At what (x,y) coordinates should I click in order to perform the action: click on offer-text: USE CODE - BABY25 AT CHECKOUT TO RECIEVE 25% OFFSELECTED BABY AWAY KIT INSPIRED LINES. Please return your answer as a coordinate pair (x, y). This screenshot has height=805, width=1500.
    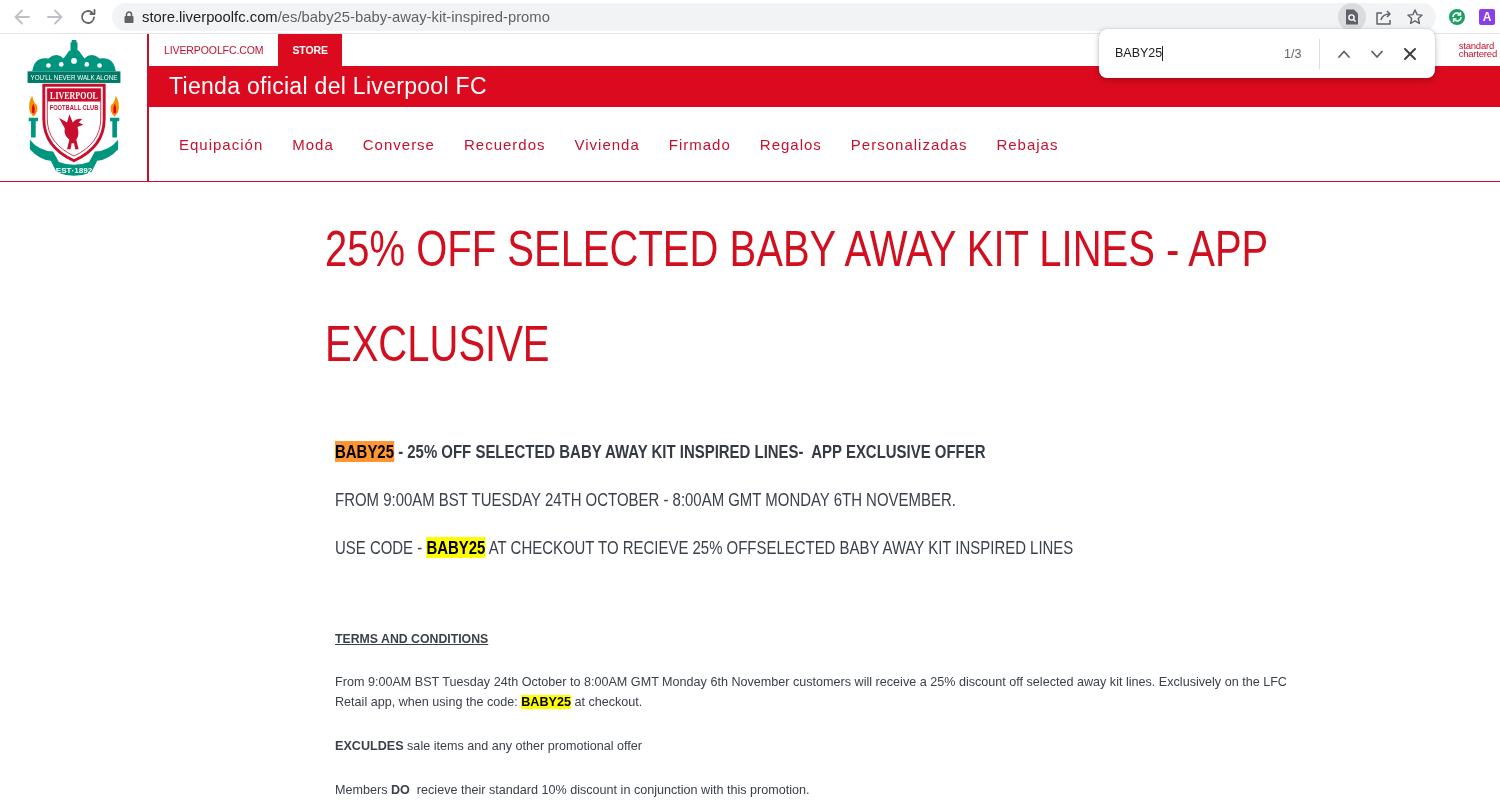
    Looking at the image, I should click on (705, 548).